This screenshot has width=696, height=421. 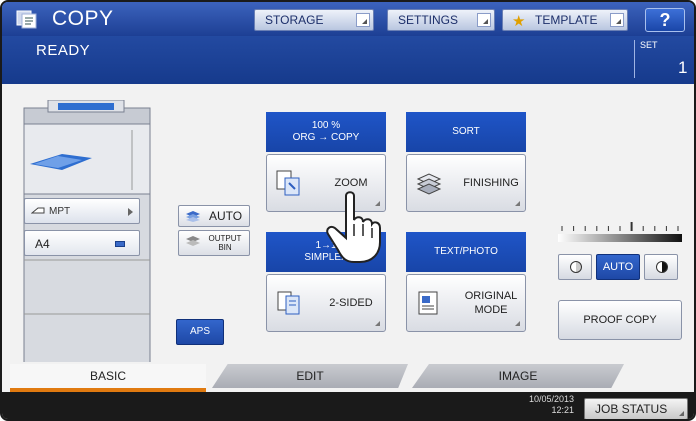 I want to click on status-text: READY, so click(x=63, y=50).